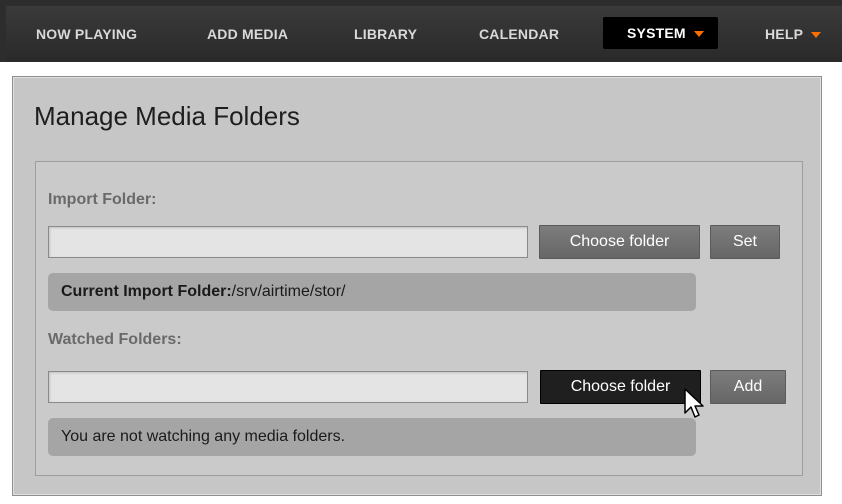 This screenshot has width=842, height=504. What do you see at coordinates (102, 199) in the screenshot?
I see `import-folder-label: Import Folder:` at bounding box center [102, 199].